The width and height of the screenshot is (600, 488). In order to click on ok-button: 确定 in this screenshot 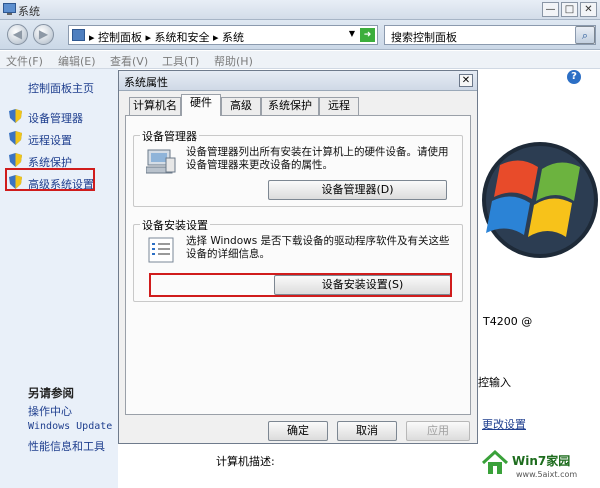, I will do `click(298, 431)`.